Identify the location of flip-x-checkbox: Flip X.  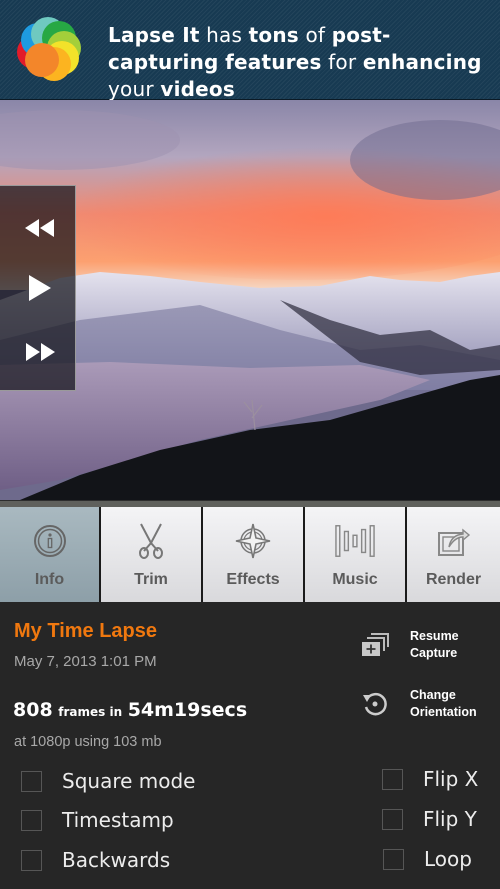
(430, 779).